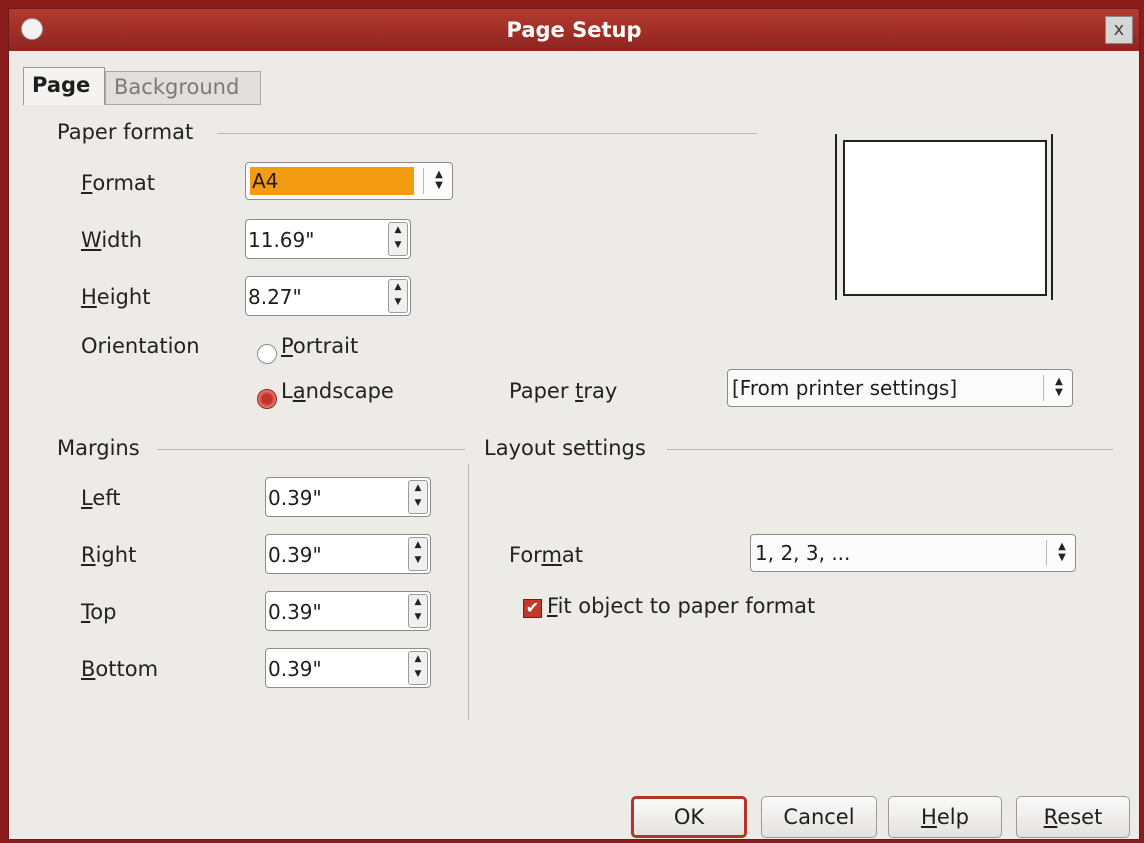  Describe the element at coordinates (295, 555) in the screenshot. I see `right-margin-value: 0.39"` at that location.